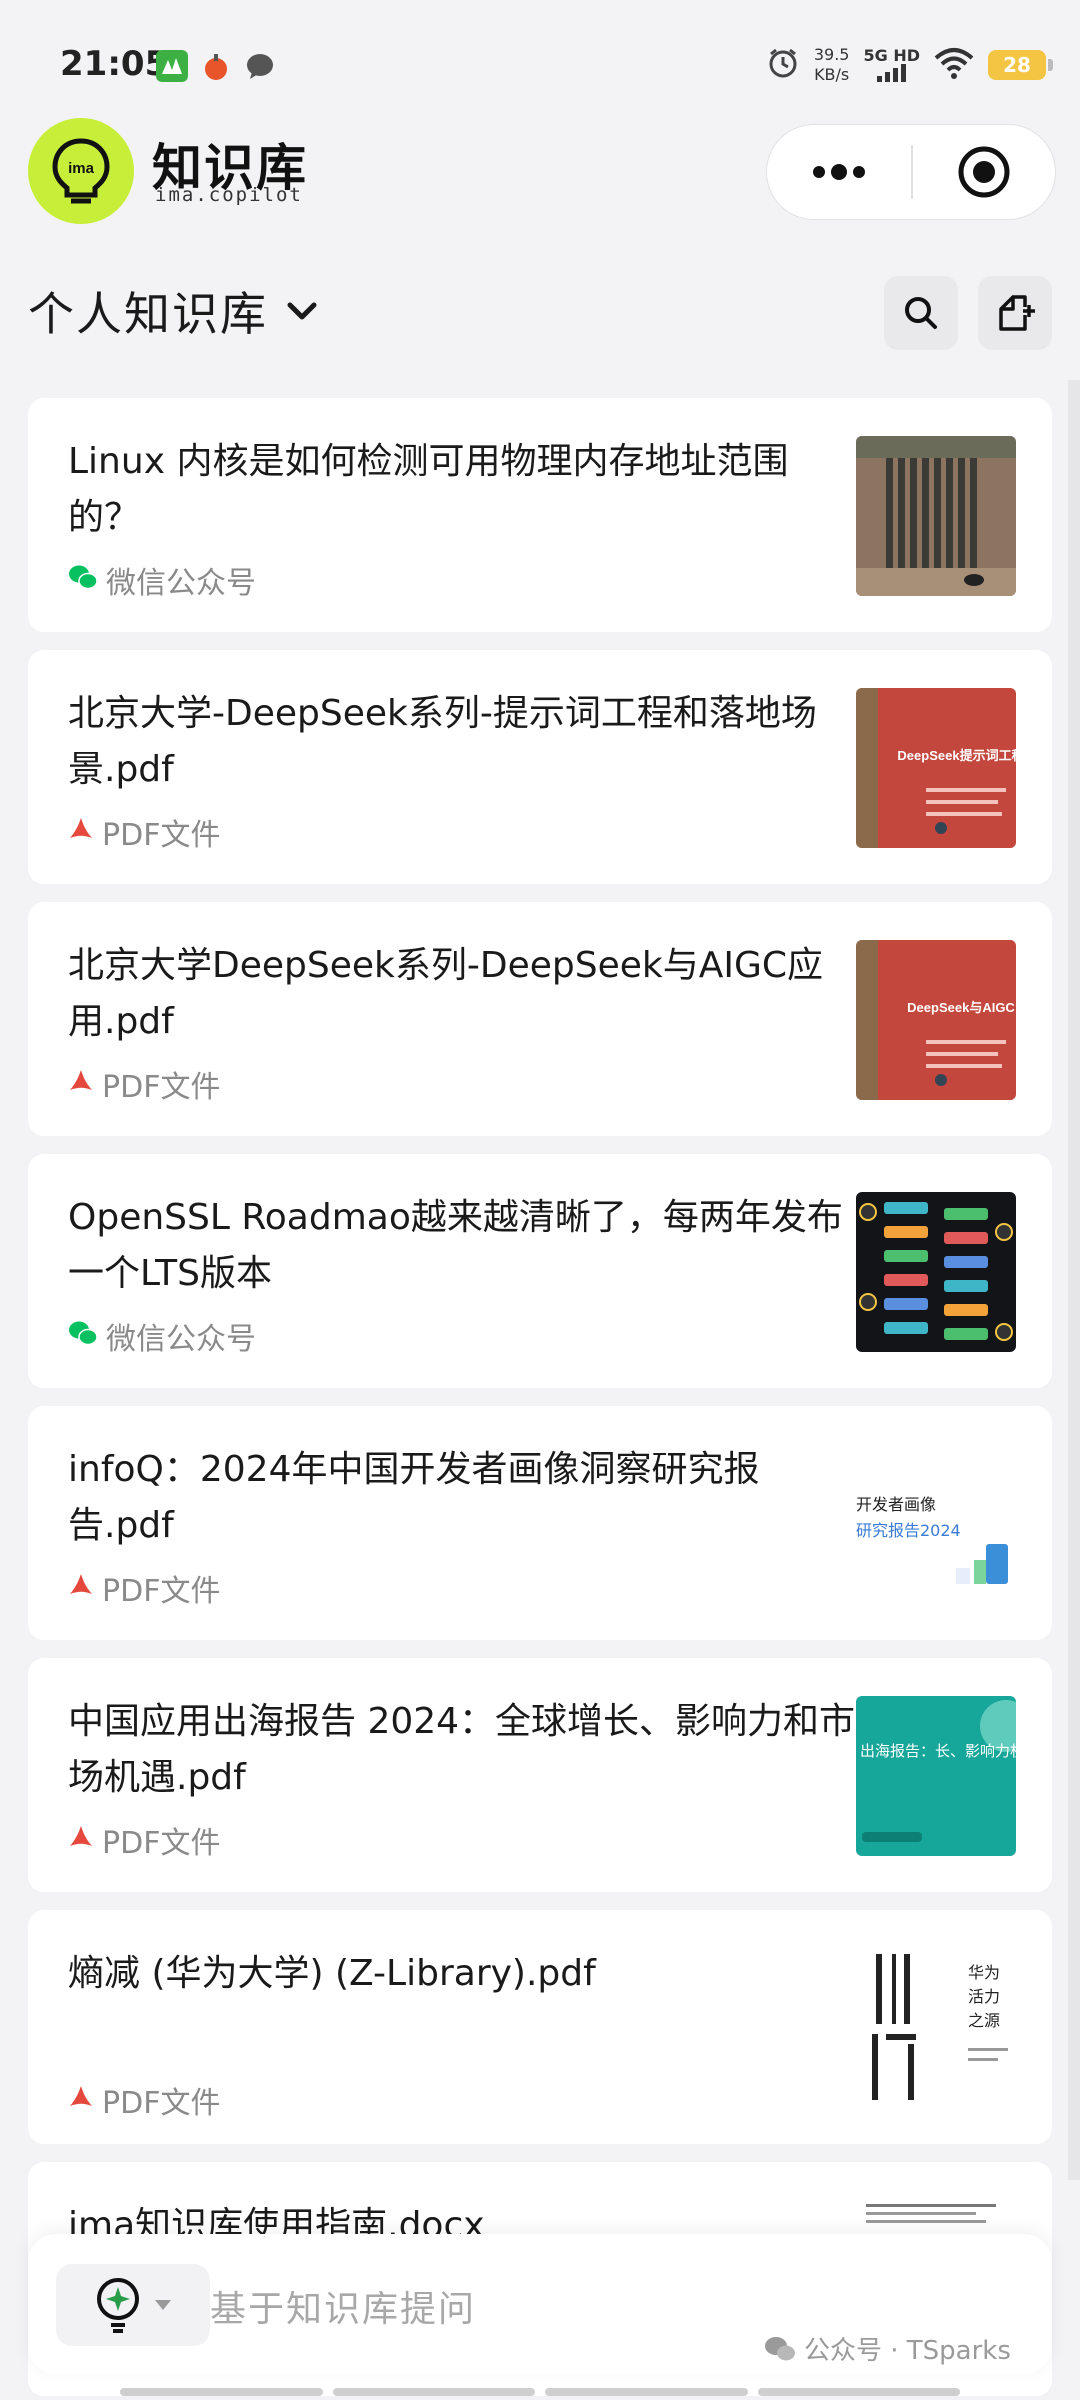 This screenshot has width=1080, height=2400. I want to click on logo-text: ima, so click(81, 168).